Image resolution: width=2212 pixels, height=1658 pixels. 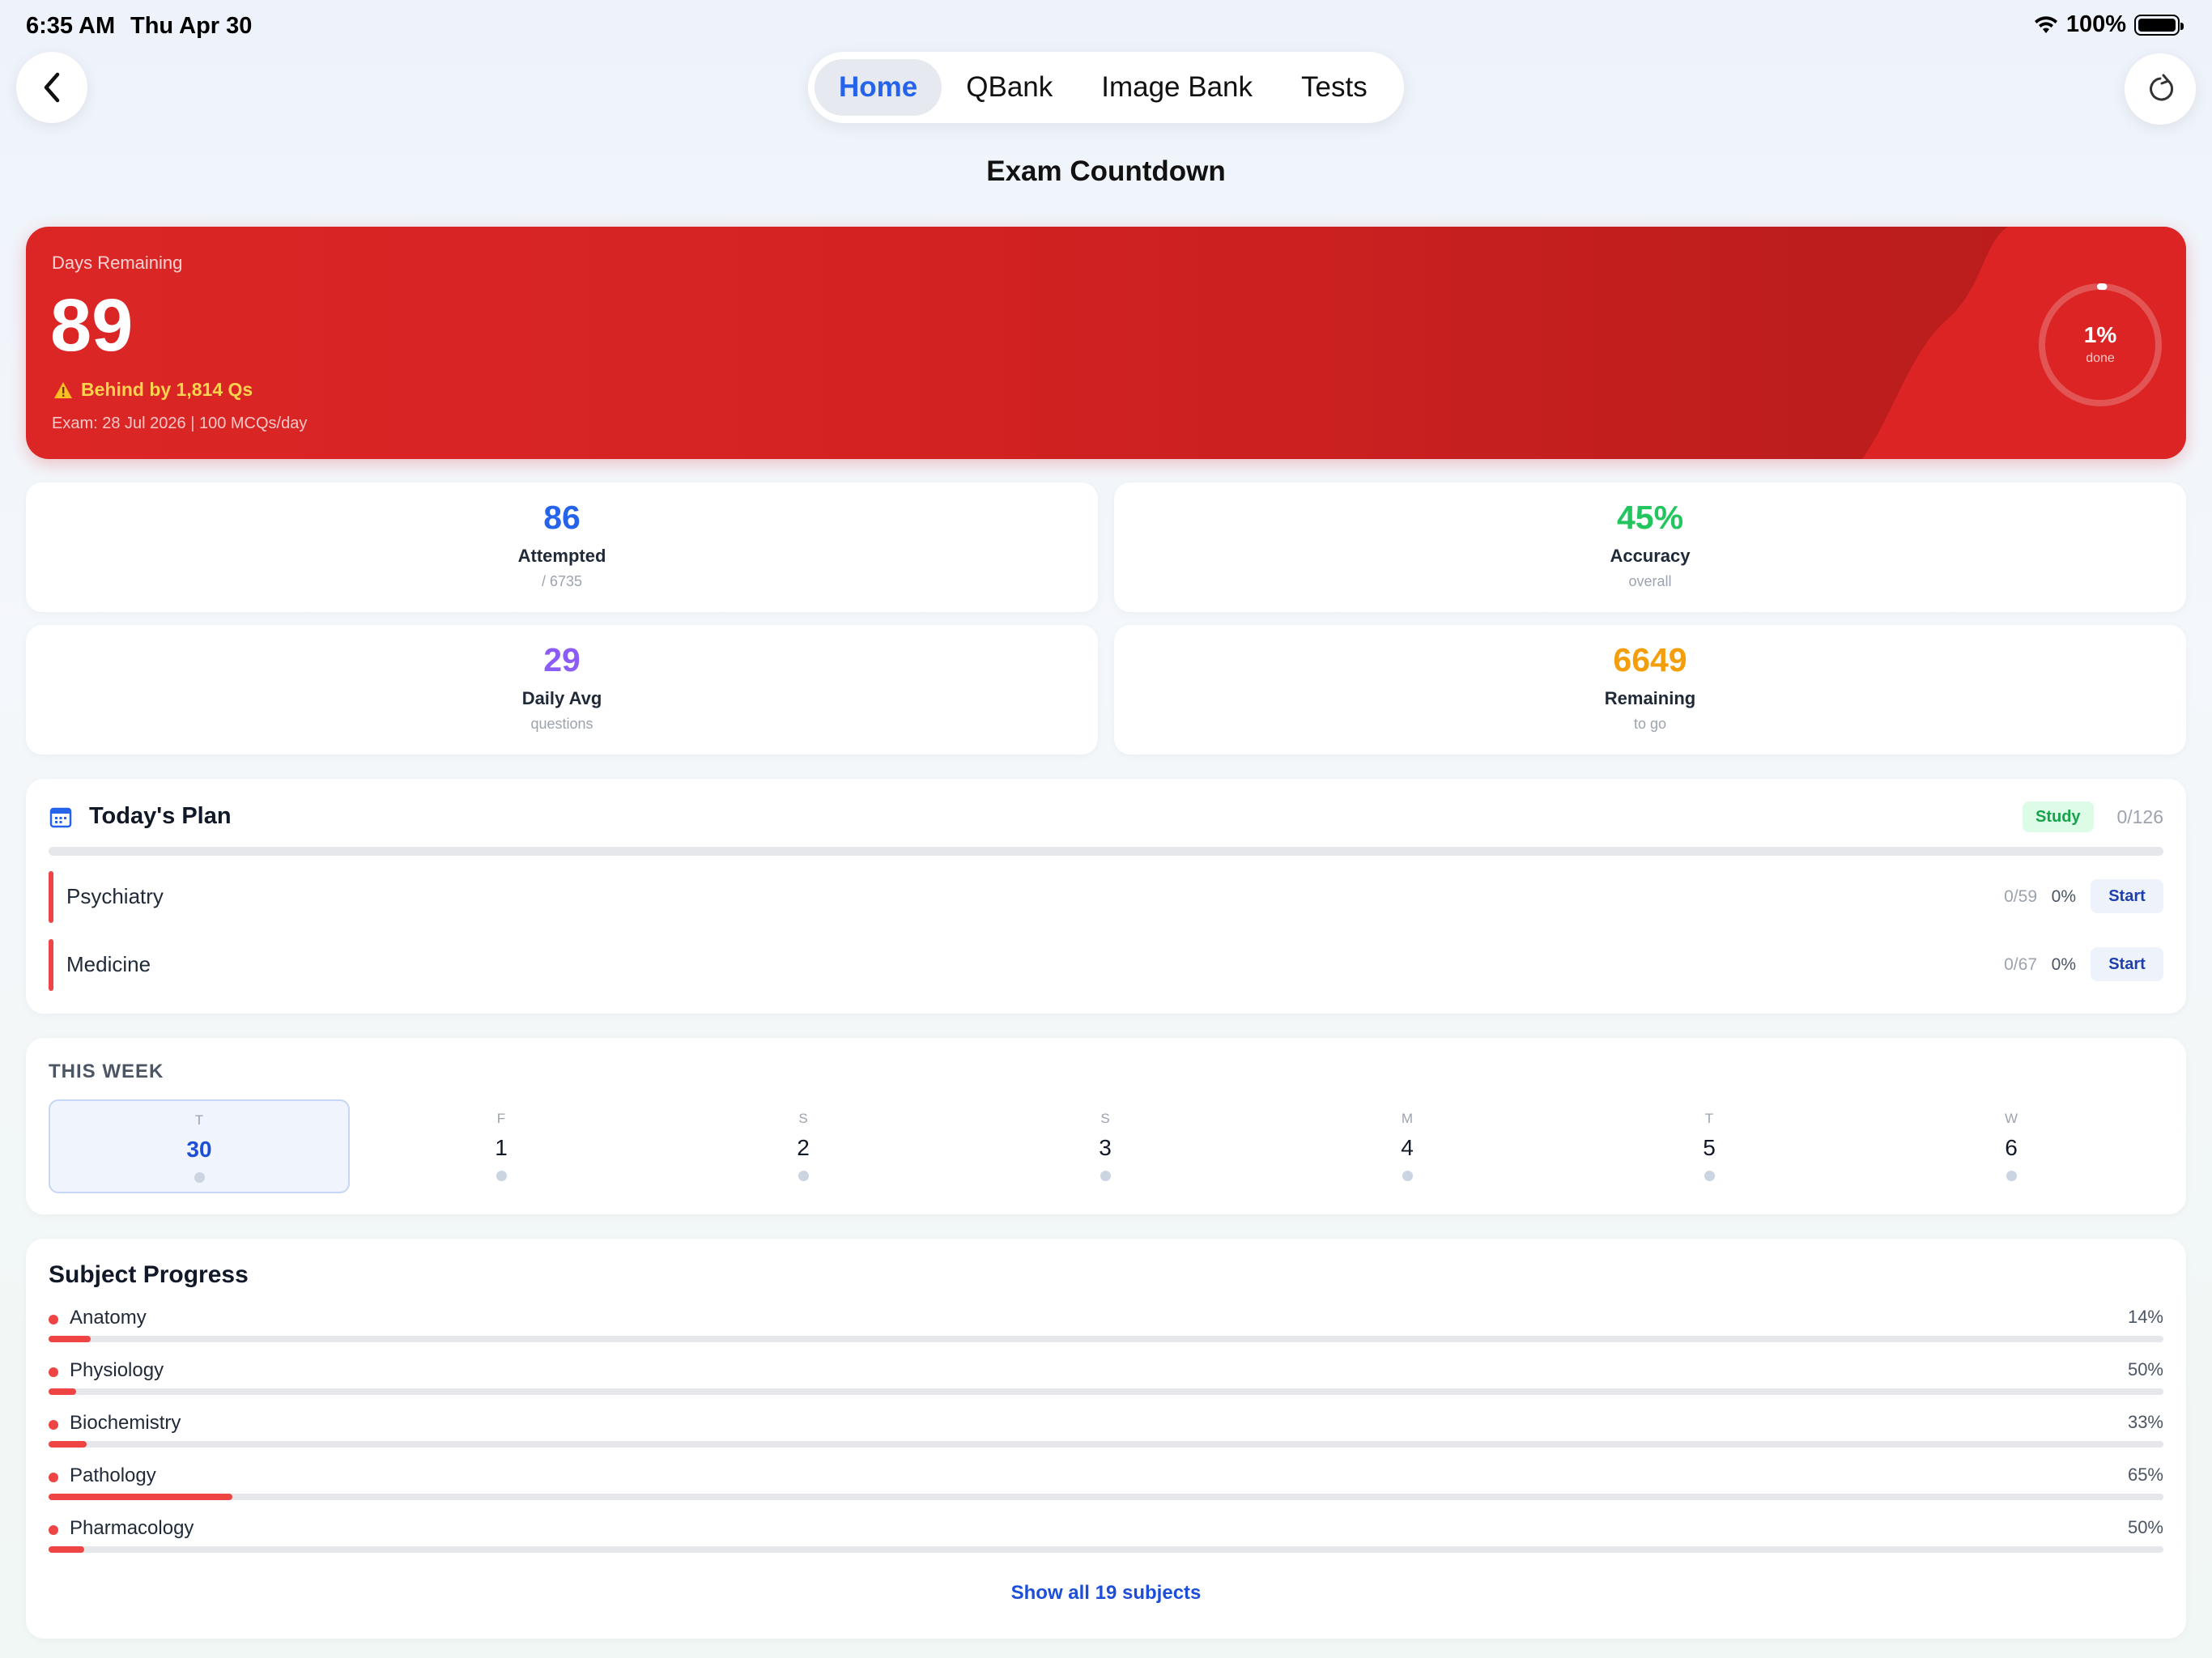 I want to click on day-number: 6, so click(x=2012, y=1147).